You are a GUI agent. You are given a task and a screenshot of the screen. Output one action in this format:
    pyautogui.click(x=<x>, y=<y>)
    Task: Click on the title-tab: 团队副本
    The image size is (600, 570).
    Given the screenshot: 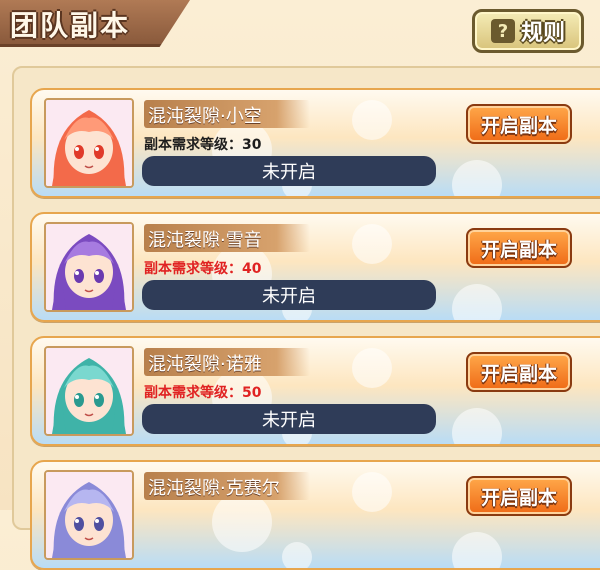 What is the action you would take?
    pyautogui.click(x=95, y=23)
    